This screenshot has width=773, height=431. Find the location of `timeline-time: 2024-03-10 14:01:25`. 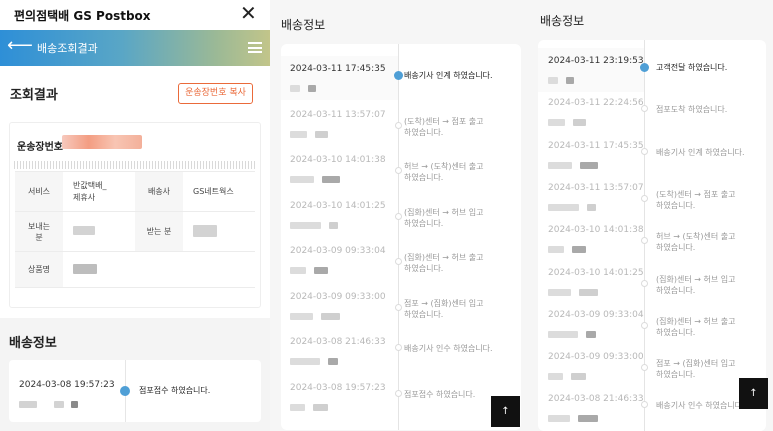

timeline-time: 2024-03-10 14:01:25 is located at coordinates (338, 205).